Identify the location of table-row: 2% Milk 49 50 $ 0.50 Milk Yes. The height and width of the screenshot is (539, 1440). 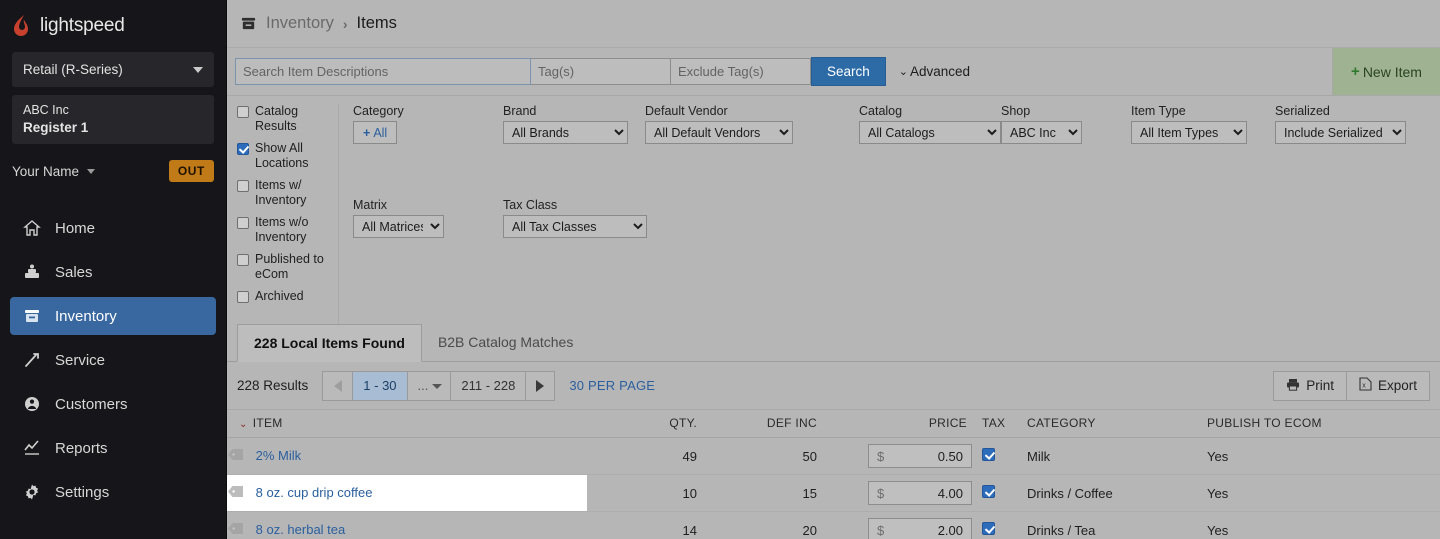
(833, 456).